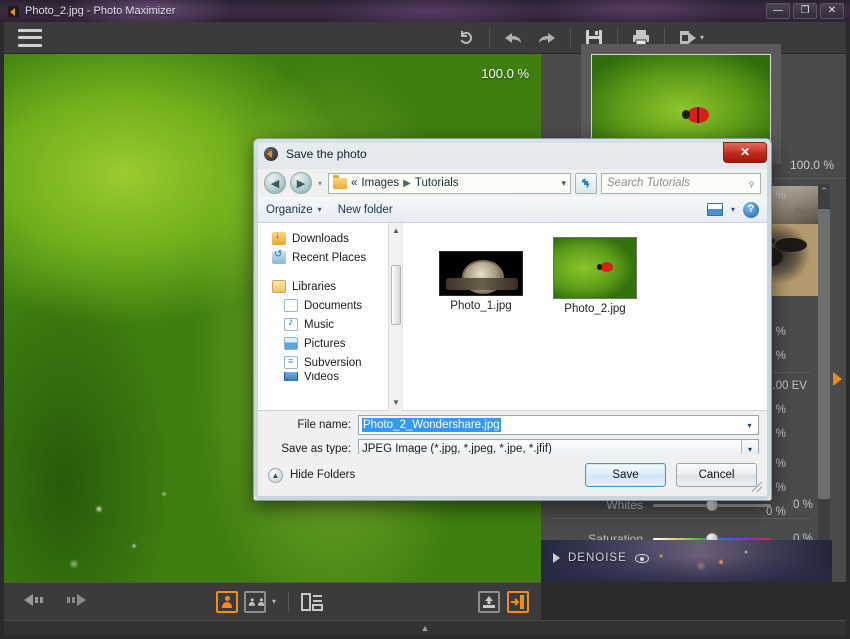 The image size is (850, 639). I want to click on filename-input: Photo_2_Wondershare.jpg ▾, so click(558, 425).